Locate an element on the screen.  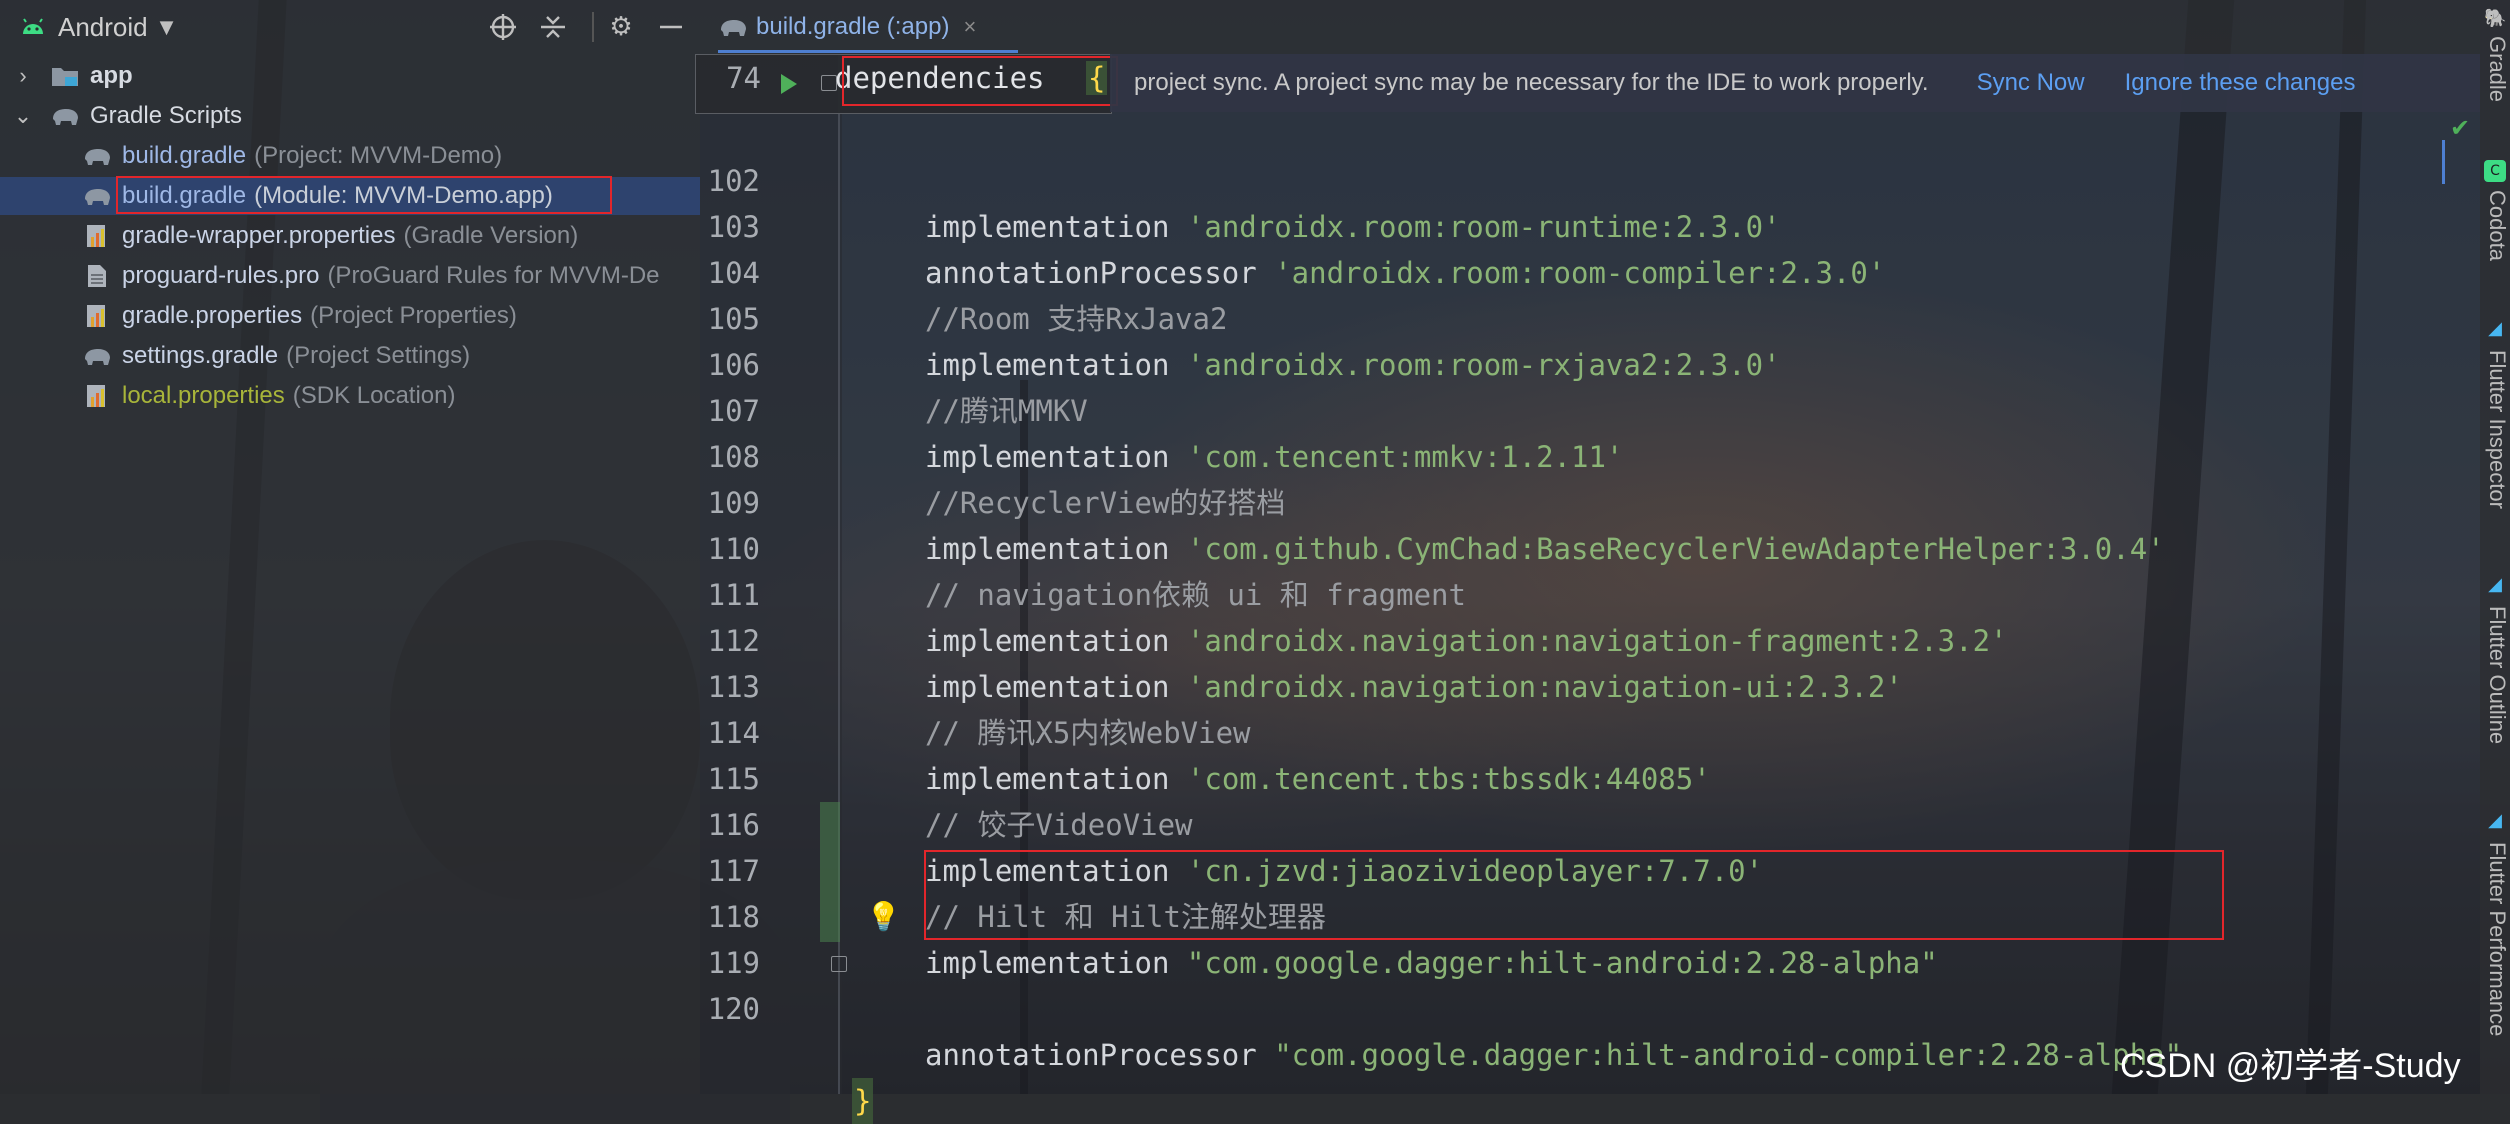
android-icon is located at coordinates (33, 26).